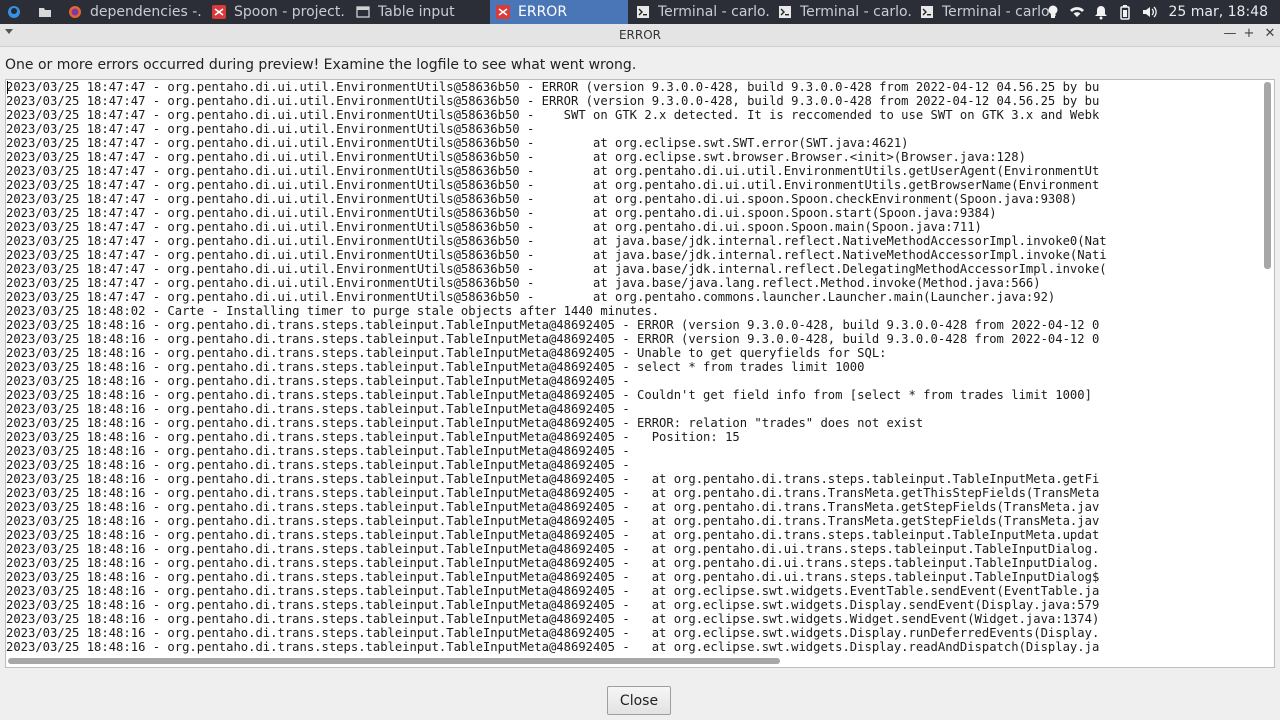 This screenshot has width=1280, height=720. What do you see at coordinates (363, 12) in the screenshot?
I see `window-icon` at bounding box center [363, 12].